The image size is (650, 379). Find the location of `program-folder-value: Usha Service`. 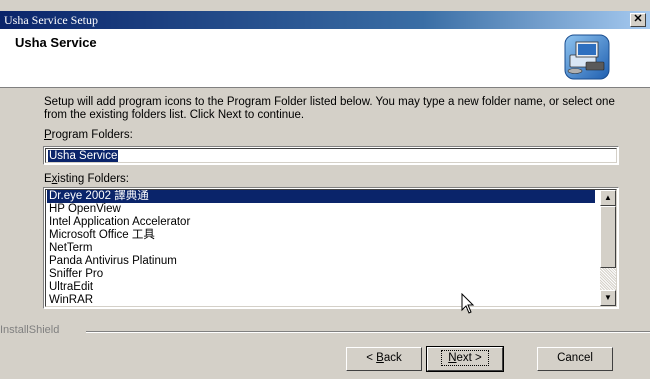

program-folder-value: Usha Service is located at coordinates (83, 156).